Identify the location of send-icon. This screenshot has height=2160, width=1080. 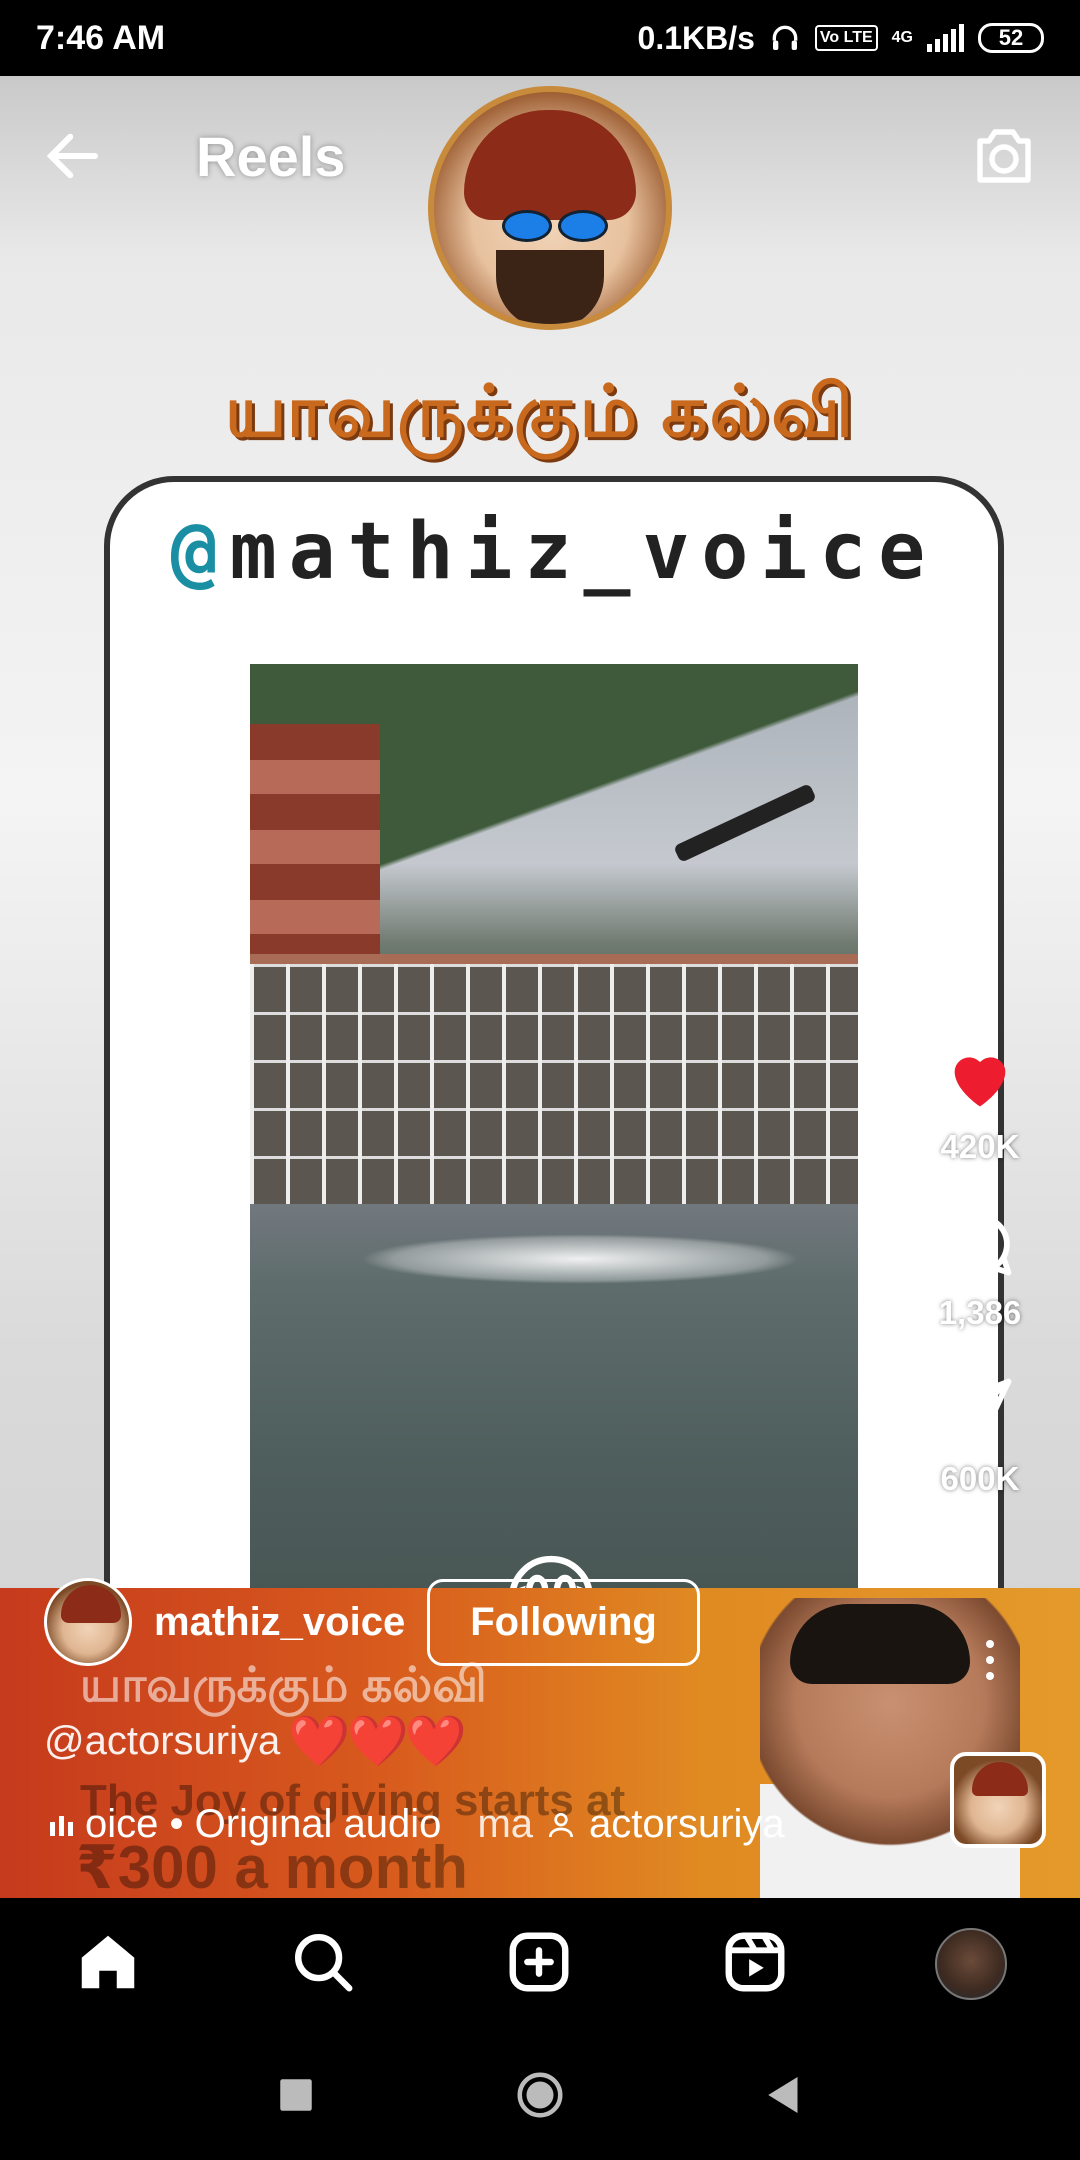
(980, 1410).